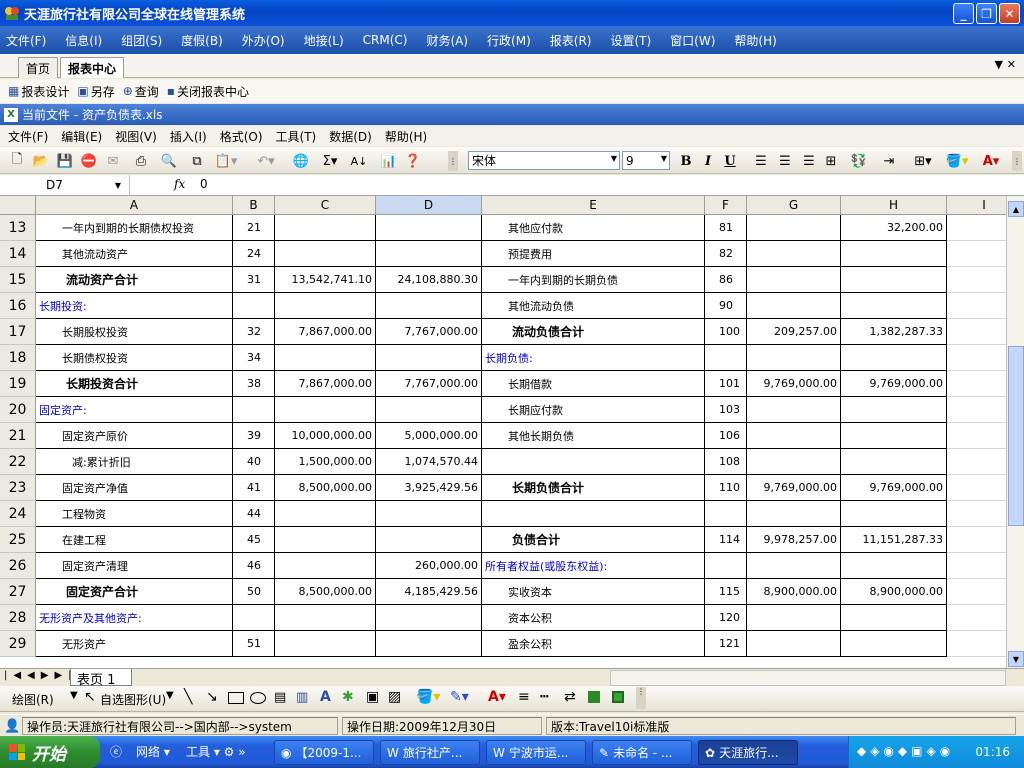 The image size is (1024, 768). Describe the element at coordinates (38, 91) in the screenshot. I see `report-design-button: ▦ 报表设计` at that location.